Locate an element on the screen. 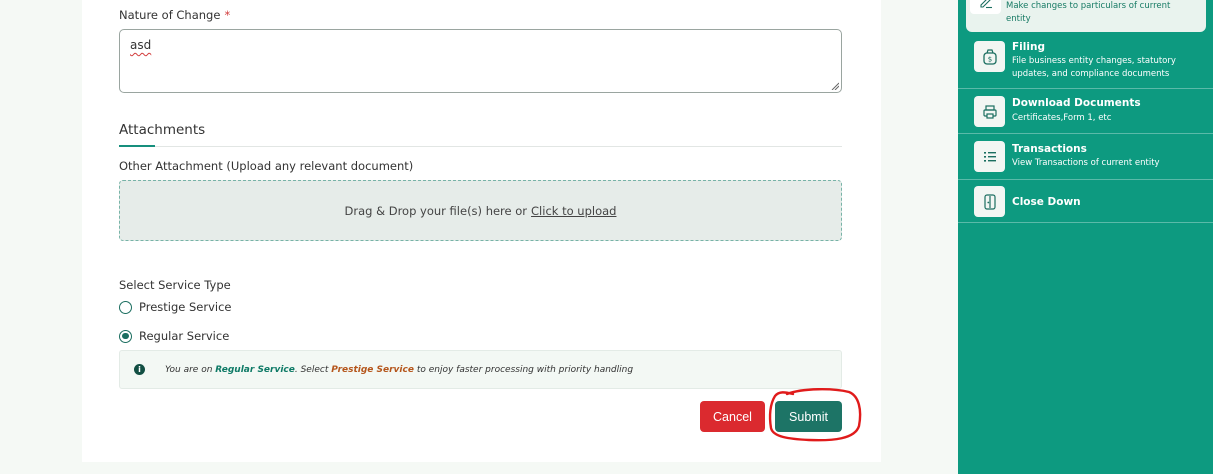  door-exit-icon is located at coordinates (989, 201).